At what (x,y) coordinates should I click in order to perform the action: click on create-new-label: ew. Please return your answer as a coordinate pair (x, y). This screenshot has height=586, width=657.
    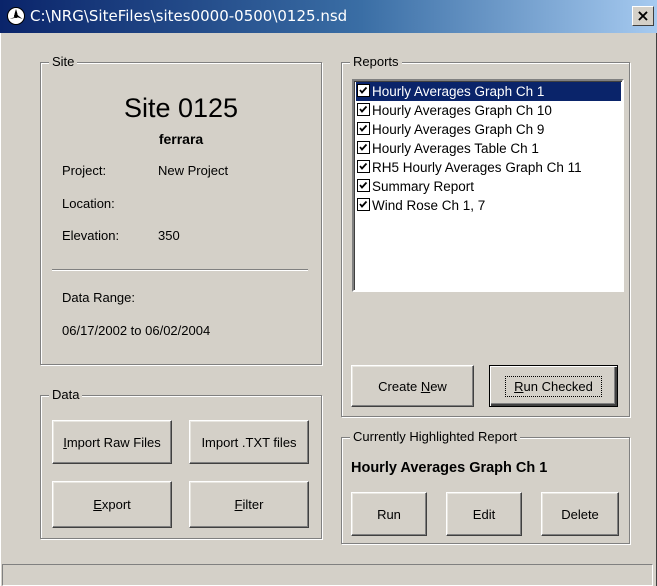
    Looking at the image, I should click on (438, 386).